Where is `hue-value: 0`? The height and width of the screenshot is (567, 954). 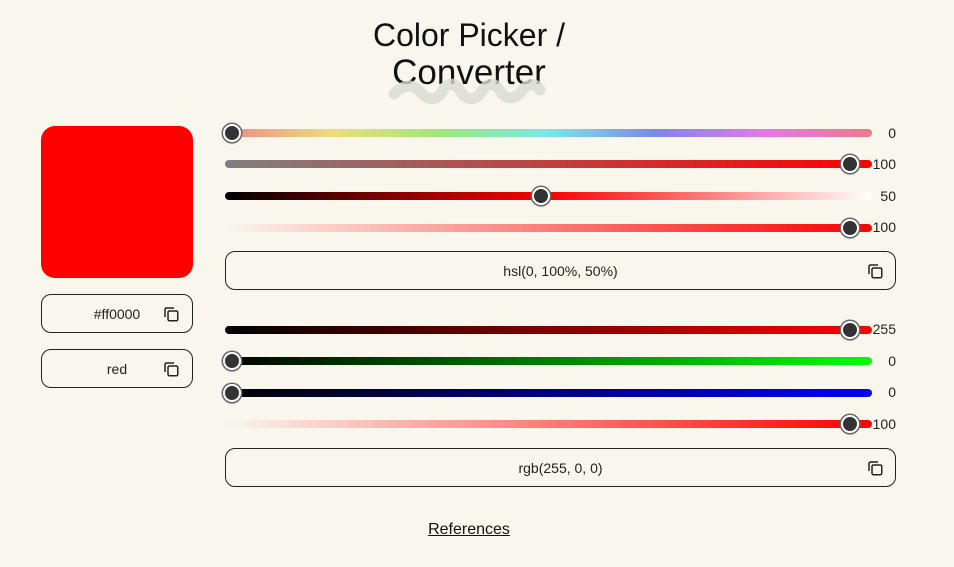 hue-value: 0 is located at coordinates (892, 133).